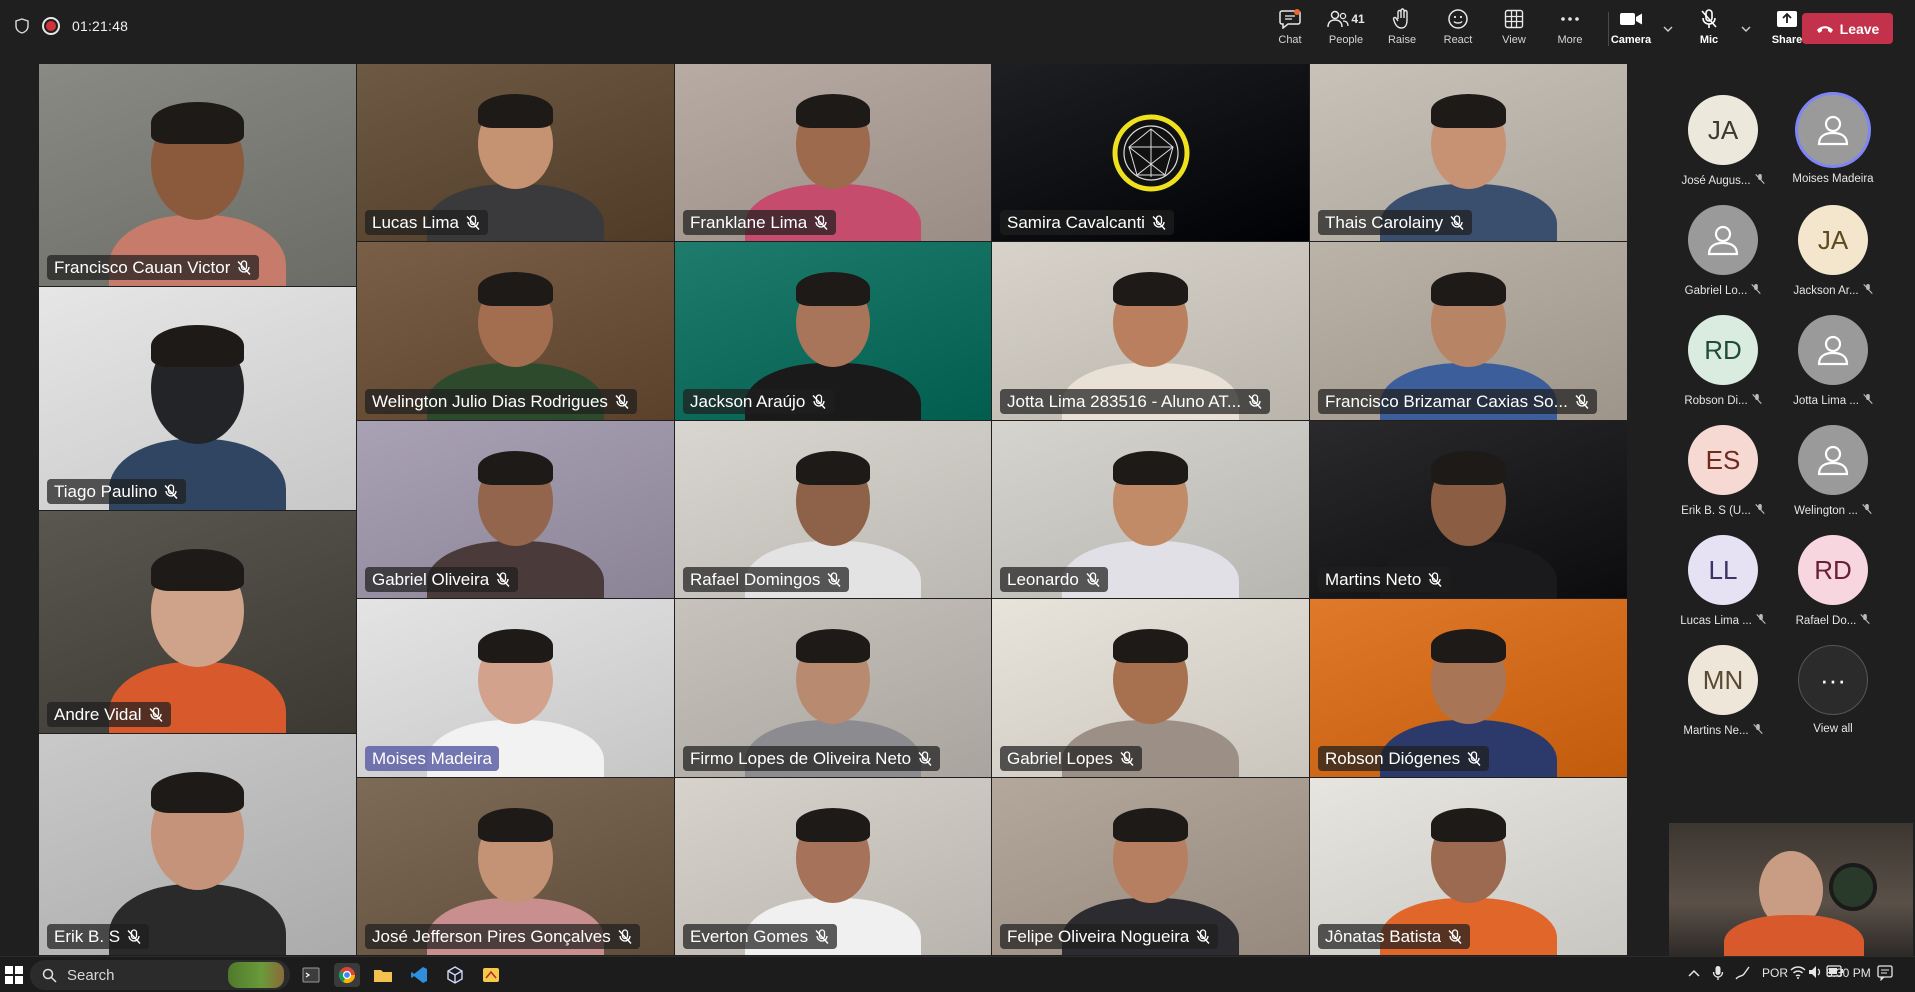  What do you see at coordinates (1746, 29) in the screenshot?
I see `mic-options-chevron-icon` at bounding box center [1746, 29].